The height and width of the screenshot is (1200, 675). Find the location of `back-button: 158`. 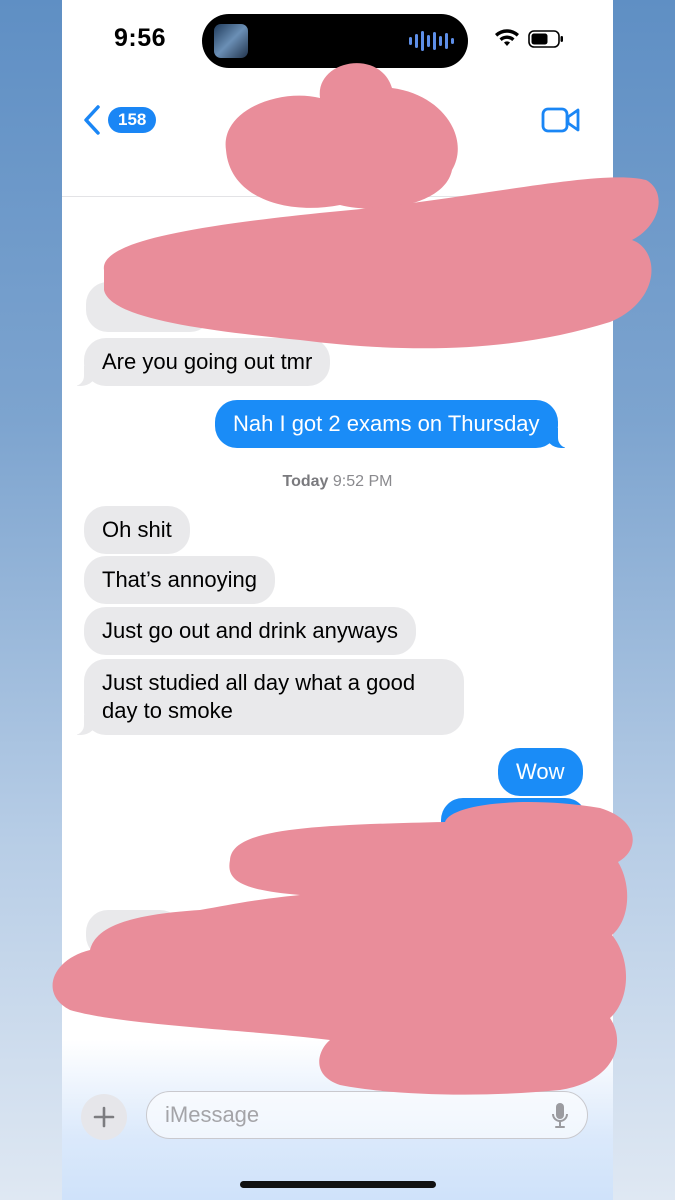

back-button: 158 is located at coordinates (119, 120).